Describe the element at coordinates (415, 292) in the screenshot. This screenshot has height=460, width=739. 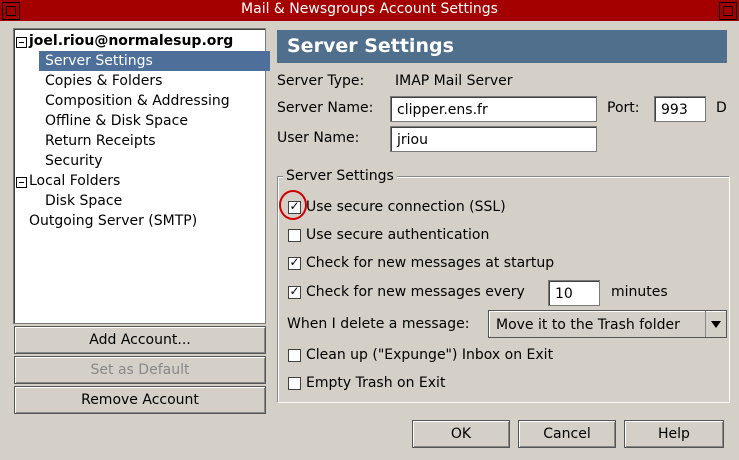
I see `check-every-label: Check for new messages every` at that location.